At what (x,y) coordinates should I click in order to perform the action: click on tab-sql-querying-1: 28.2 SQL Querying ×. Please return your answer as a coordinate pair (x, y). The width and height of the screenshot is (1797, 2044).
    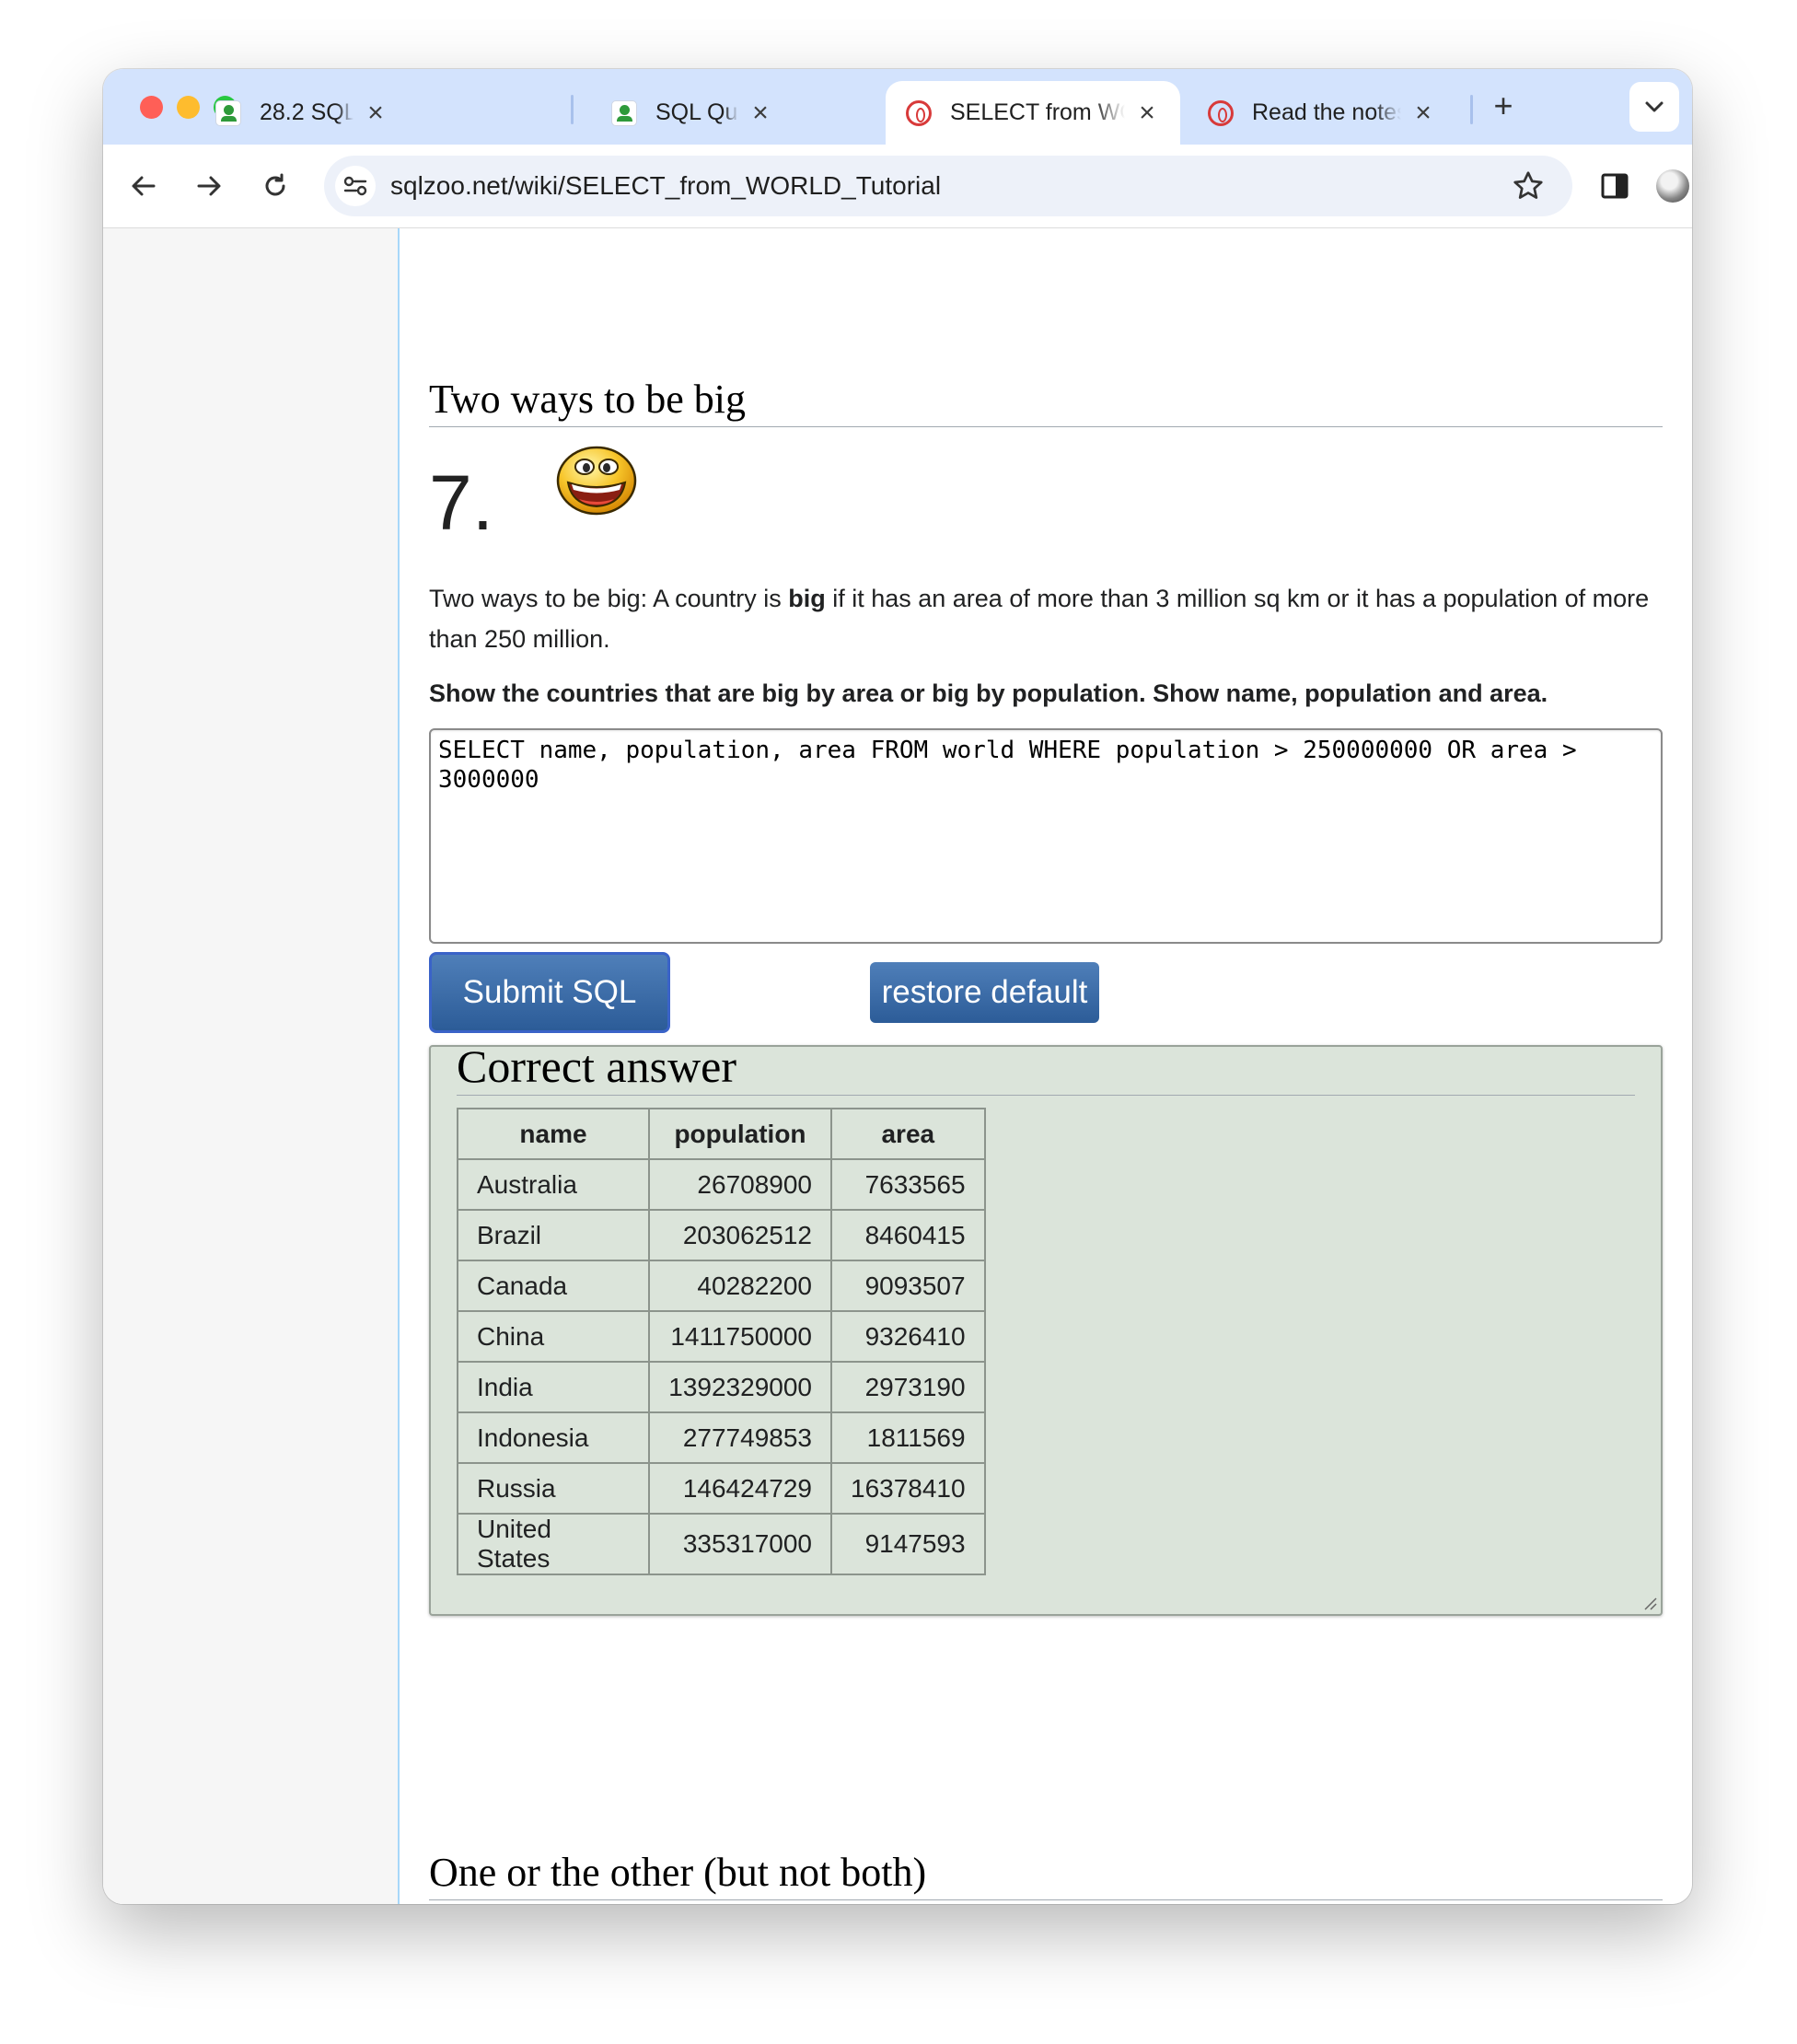
    Looking at the image, I should click on (302, 113).